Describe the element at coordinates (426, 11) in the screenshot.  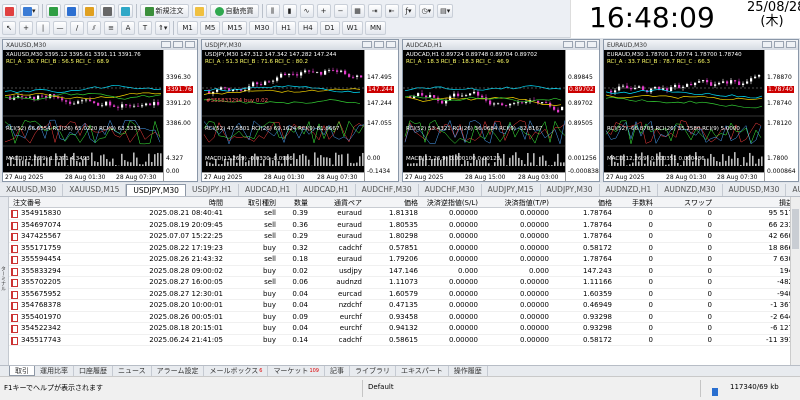
I see `periods-icon: ◷▾` at that location.